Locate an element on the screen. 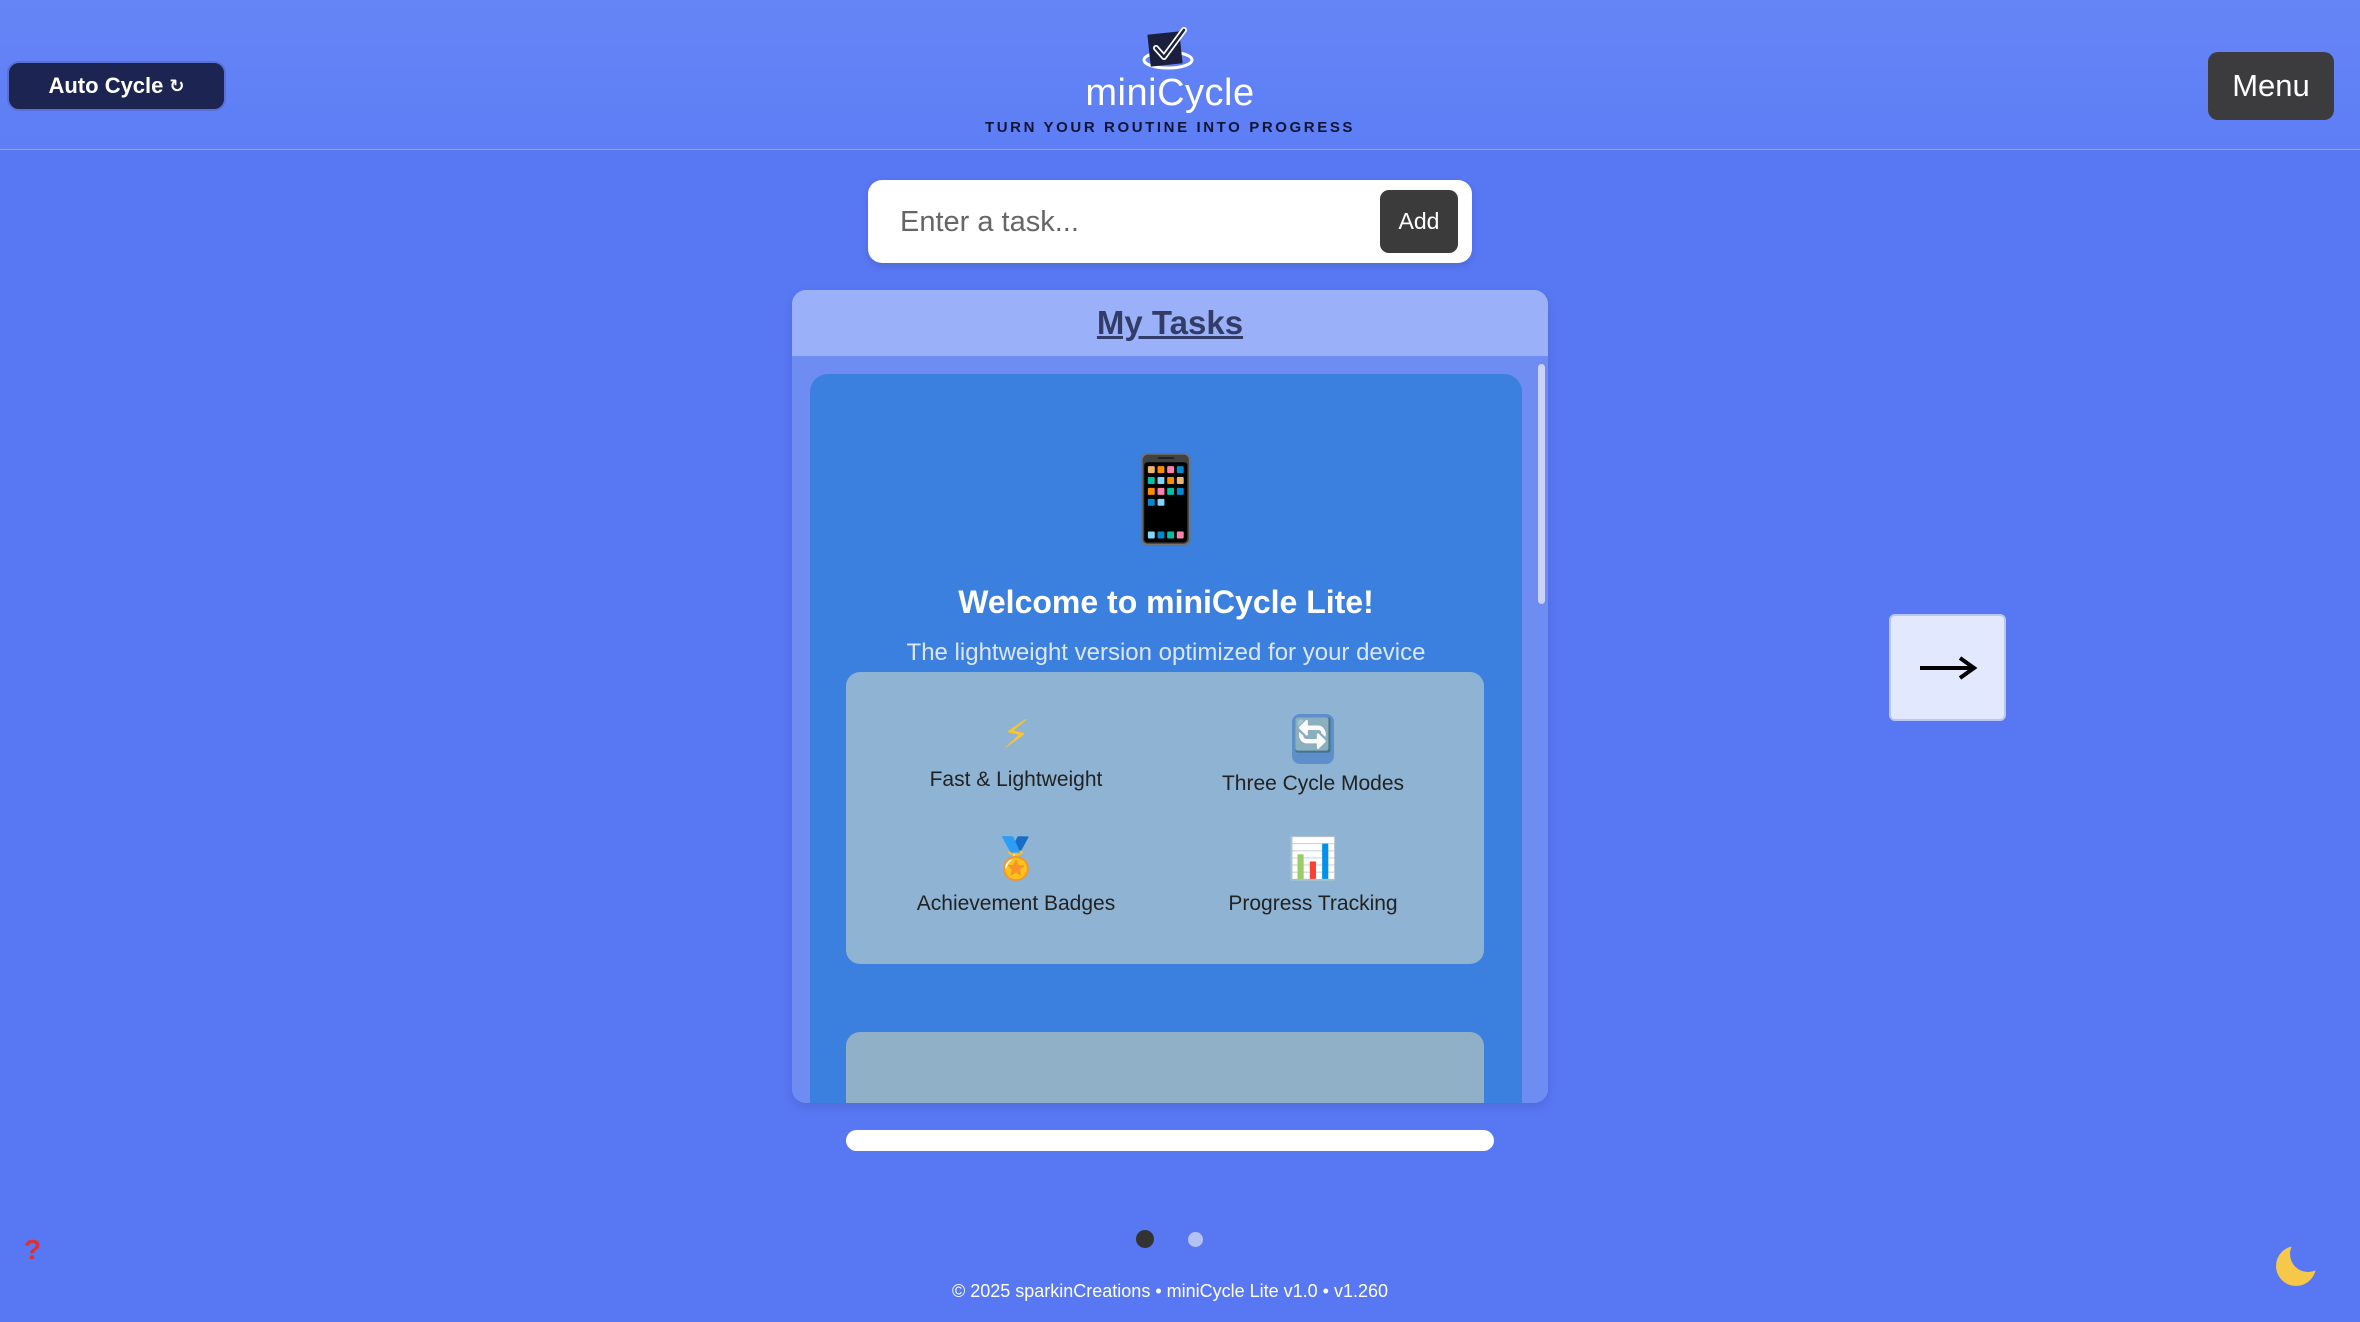  menu-button: Menu is located at coordinates (2271, 86).